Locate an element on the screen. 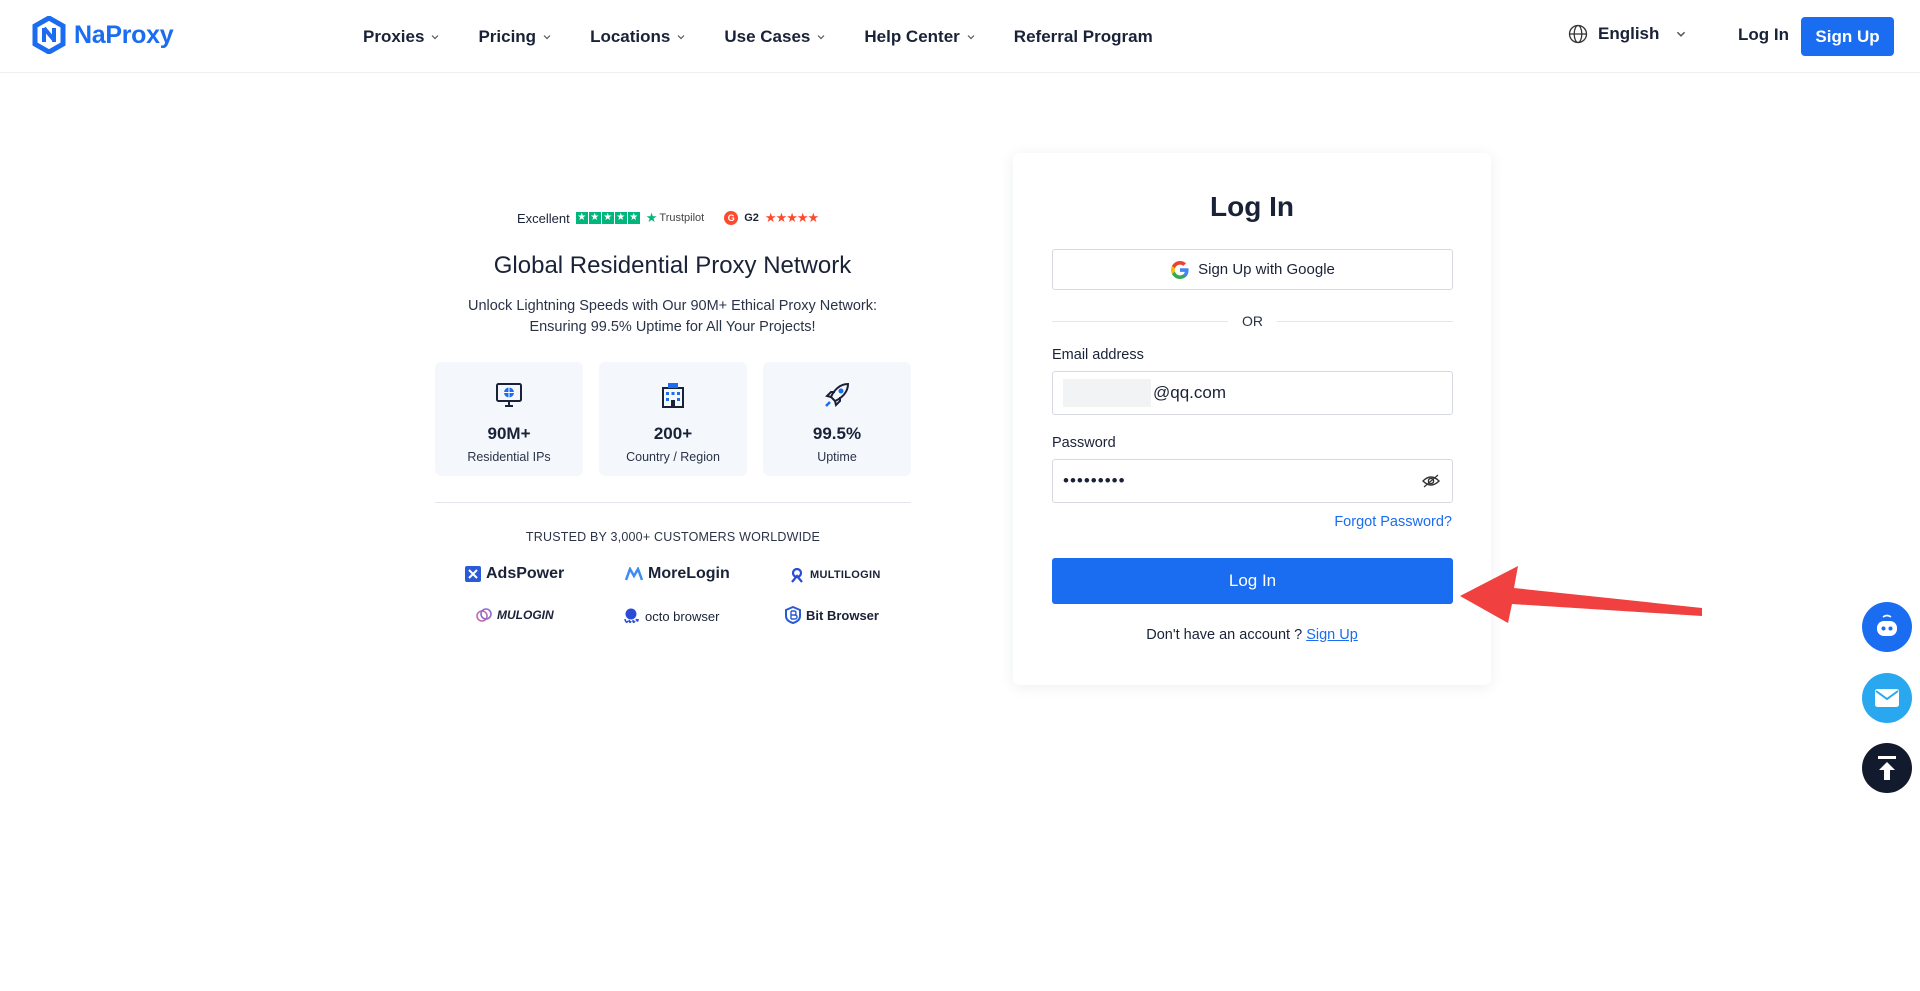 This screenshot has width=1920, height=991. nav-label: Help Center is located at coordinates (912, 36).